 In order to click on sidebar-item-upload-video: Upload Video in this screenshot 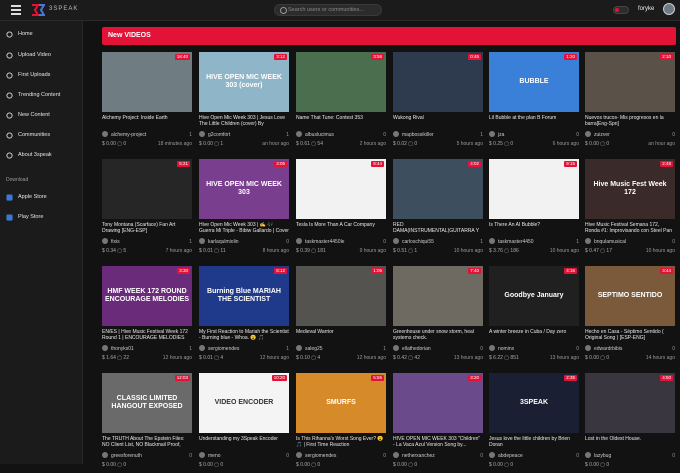, I will do `click(41, 56)`.